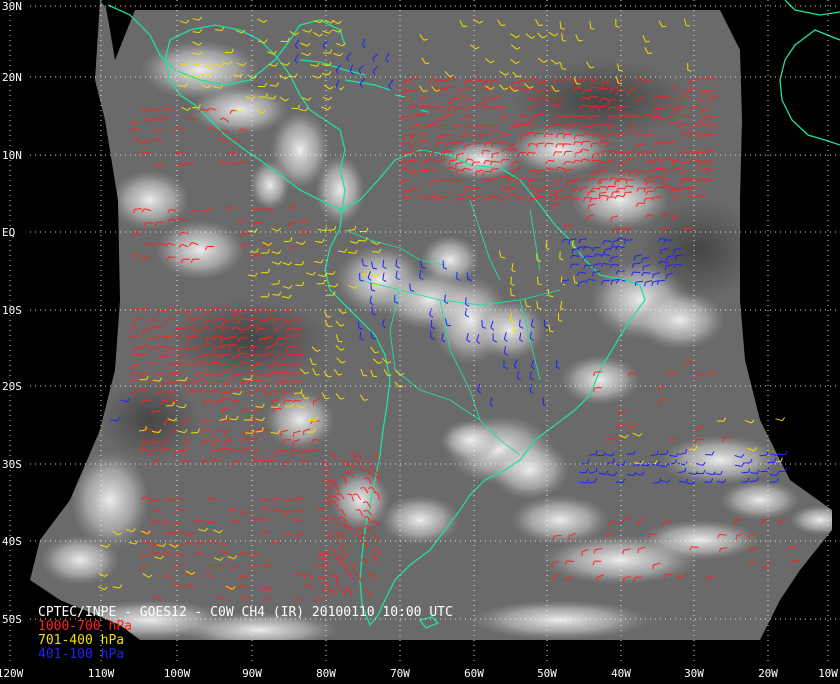 The width and height of the screenshot is (840, 684). I want to click on lon-label-110w: 110W, so click(101, 673).